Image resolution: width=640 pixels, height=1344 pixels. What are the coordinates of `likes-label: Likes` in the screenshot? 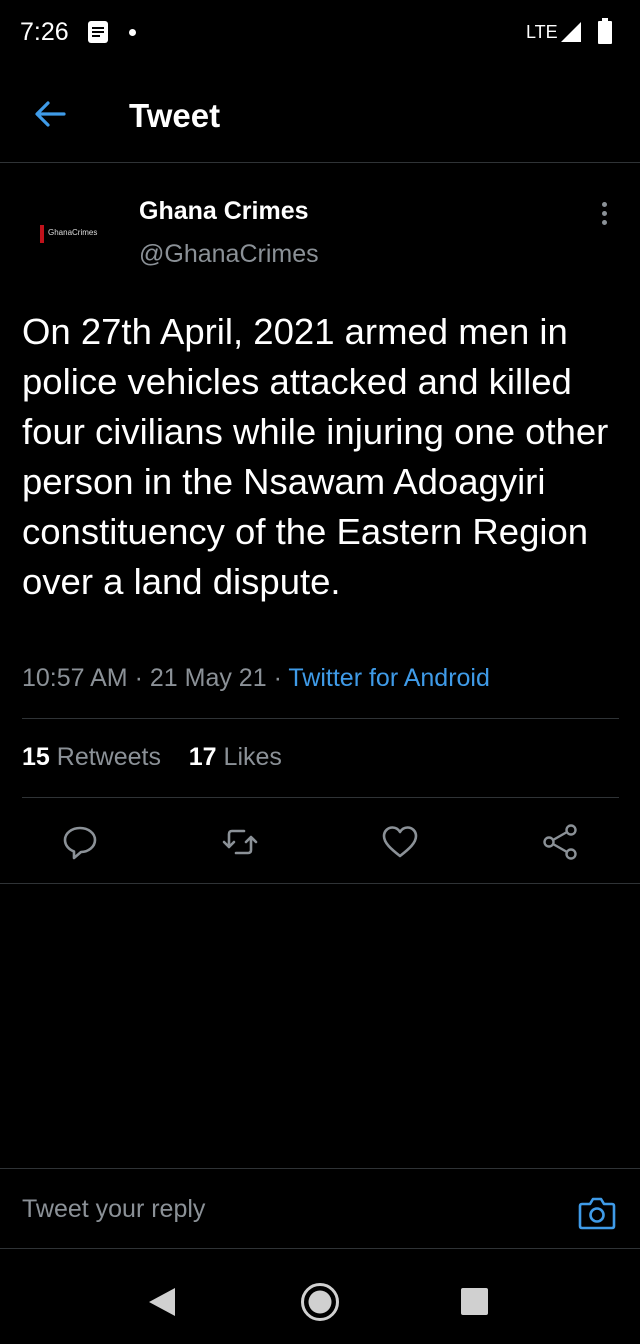 It's located at (252, 757).